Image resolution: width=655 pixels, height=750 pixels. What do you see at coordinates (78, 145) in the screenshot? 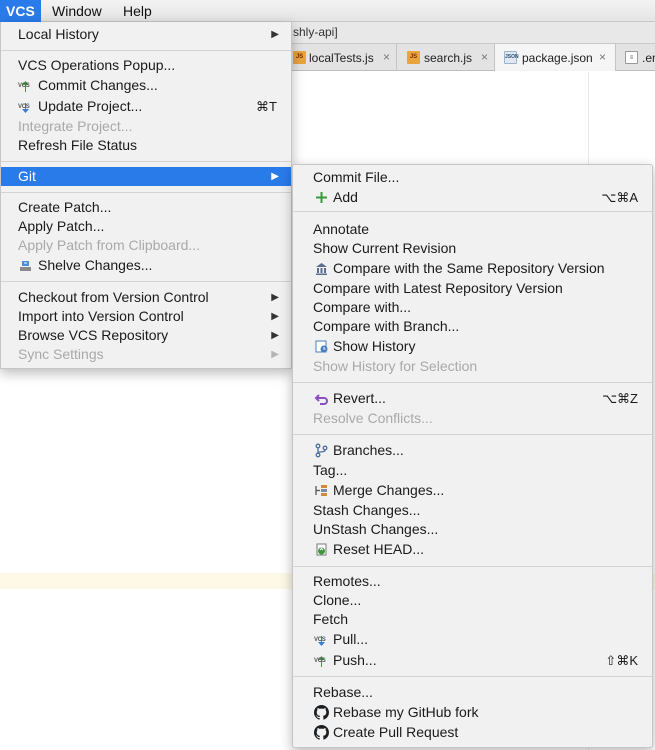
I see `menu-item-label: Refresh File Status` at bounding box center [78, 145].